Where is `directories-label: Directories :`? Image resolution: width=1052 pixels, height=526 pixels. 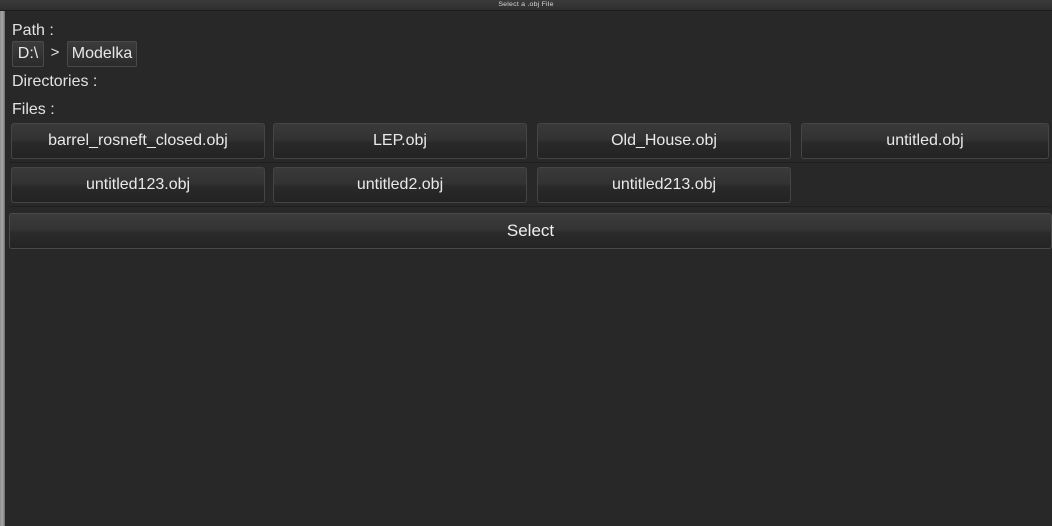
directories-label: Directories : is located at coordinates (55, 81).